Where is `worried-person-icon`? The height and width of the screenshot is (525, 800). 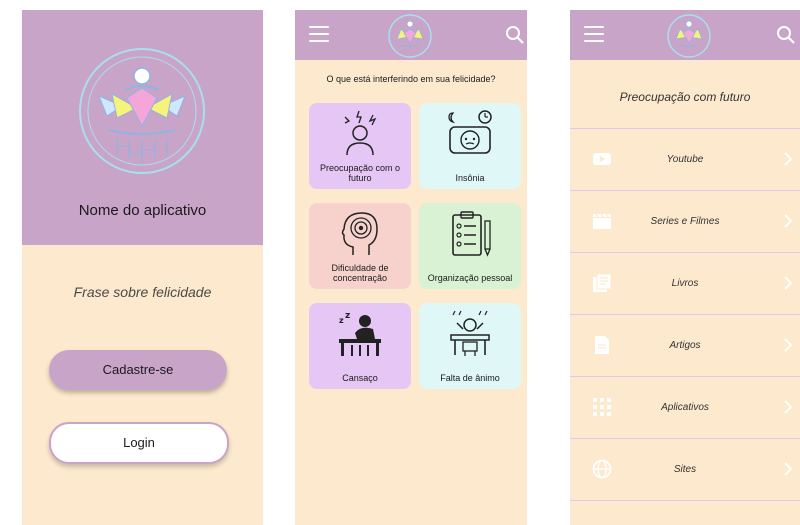
worried-person-icon is located at coordinates (360, 133).